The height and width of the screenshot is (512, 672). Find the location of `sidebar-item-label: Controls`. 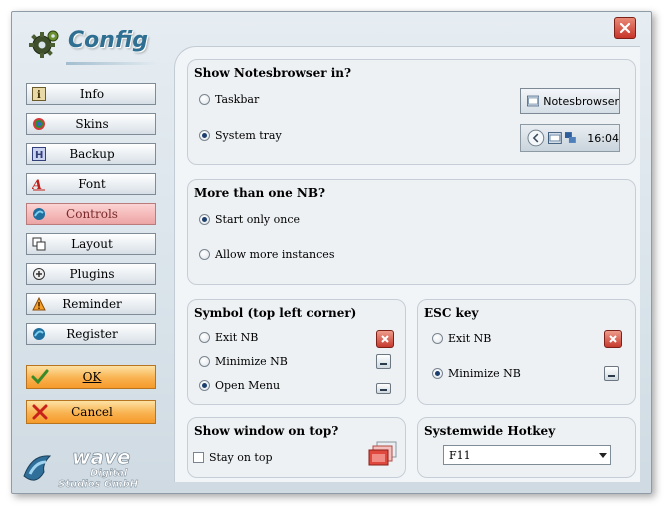

sidebar-item-label: Controls is located at coordinates (92, 214).